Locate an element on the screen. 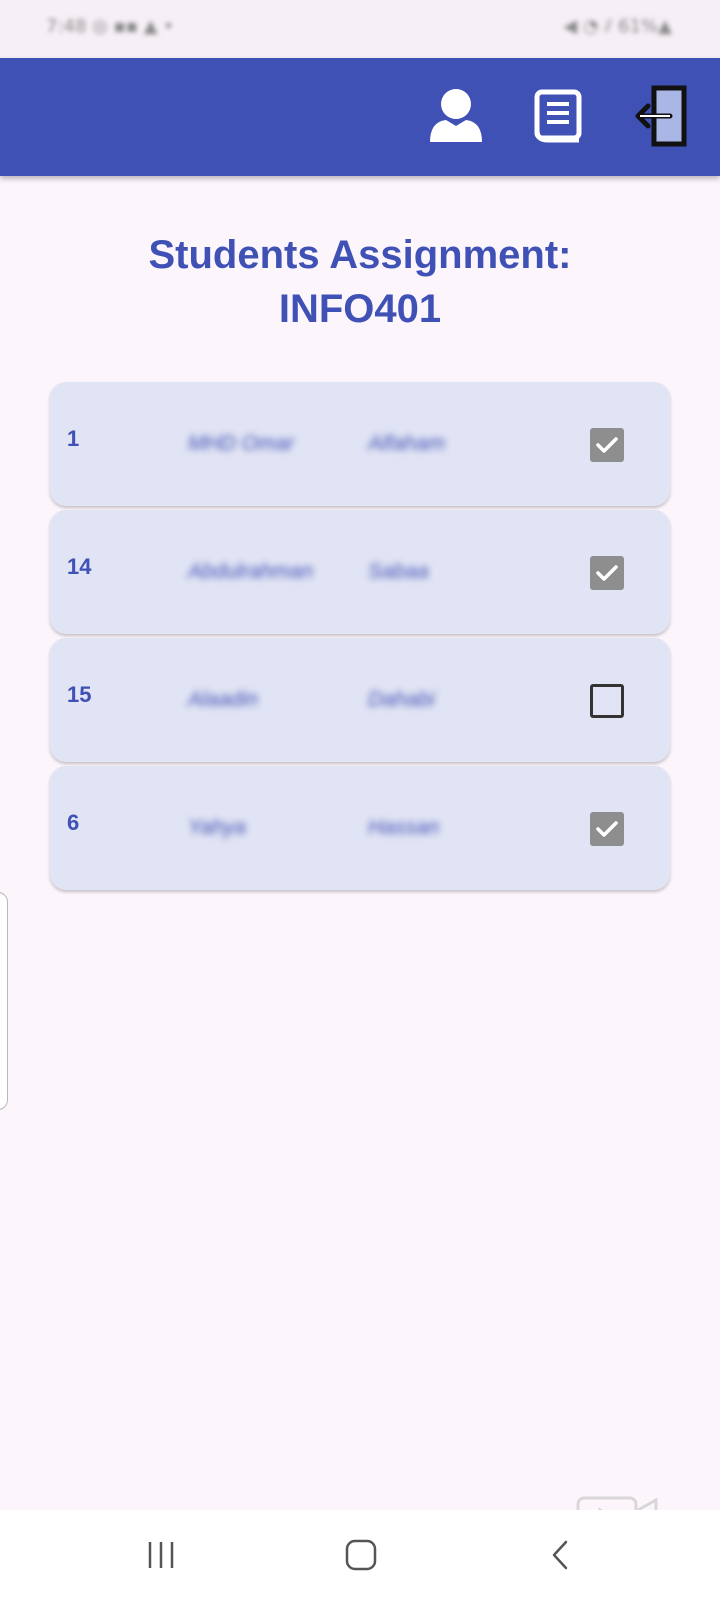  recent-apps-button is located at coordinates (161, 1555).